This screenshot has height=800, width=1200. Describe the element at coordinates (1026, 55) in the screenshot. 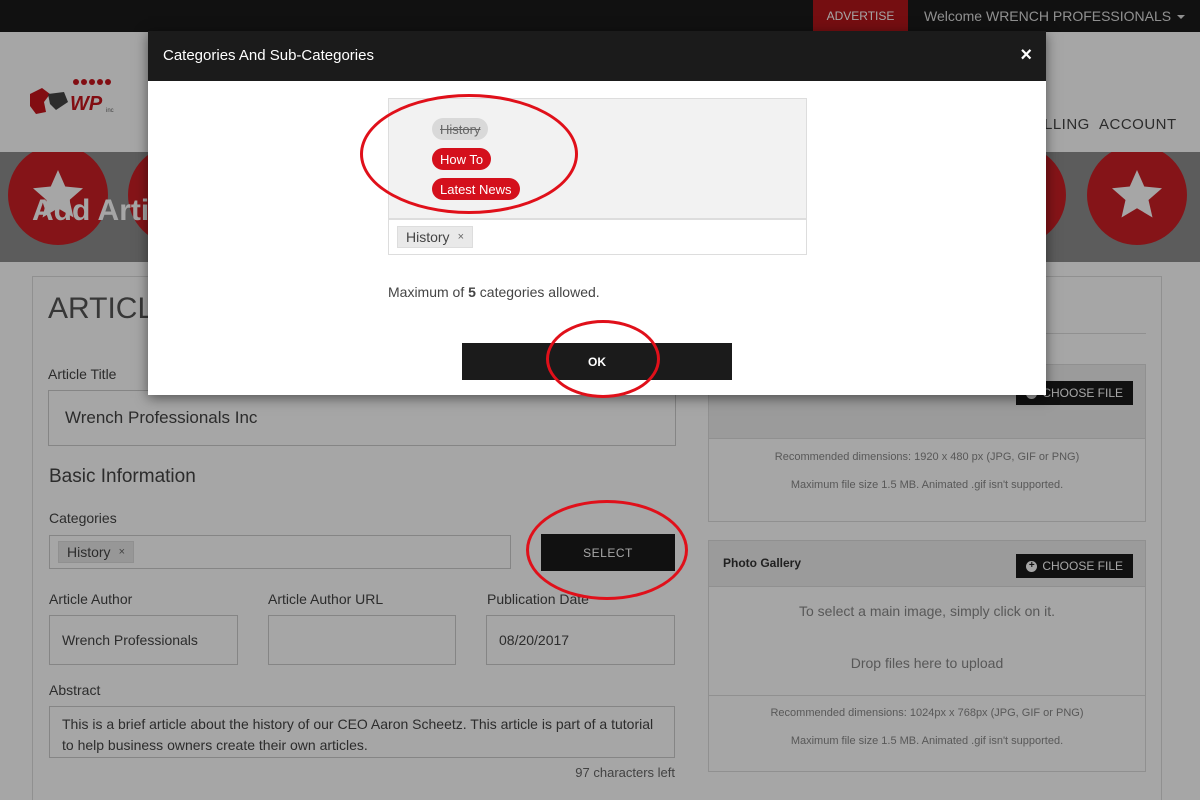

I see `close-icon: ×` at that location.